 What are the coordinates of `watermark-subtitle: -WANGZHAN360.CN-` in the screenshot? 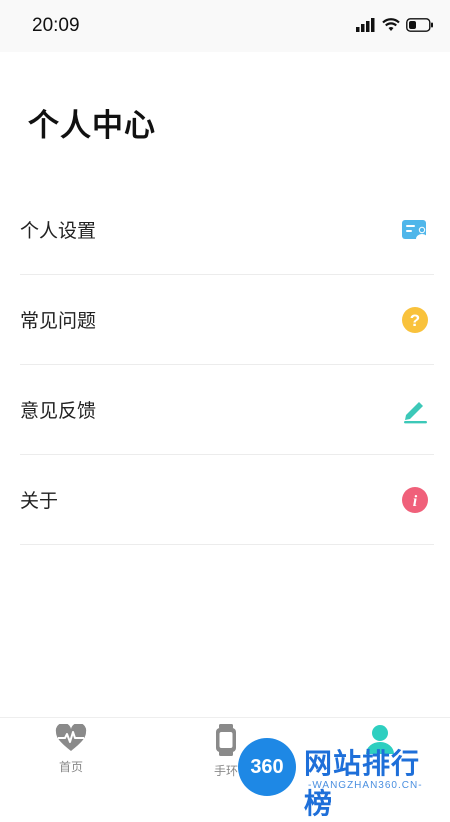 It's located at (365, 785).